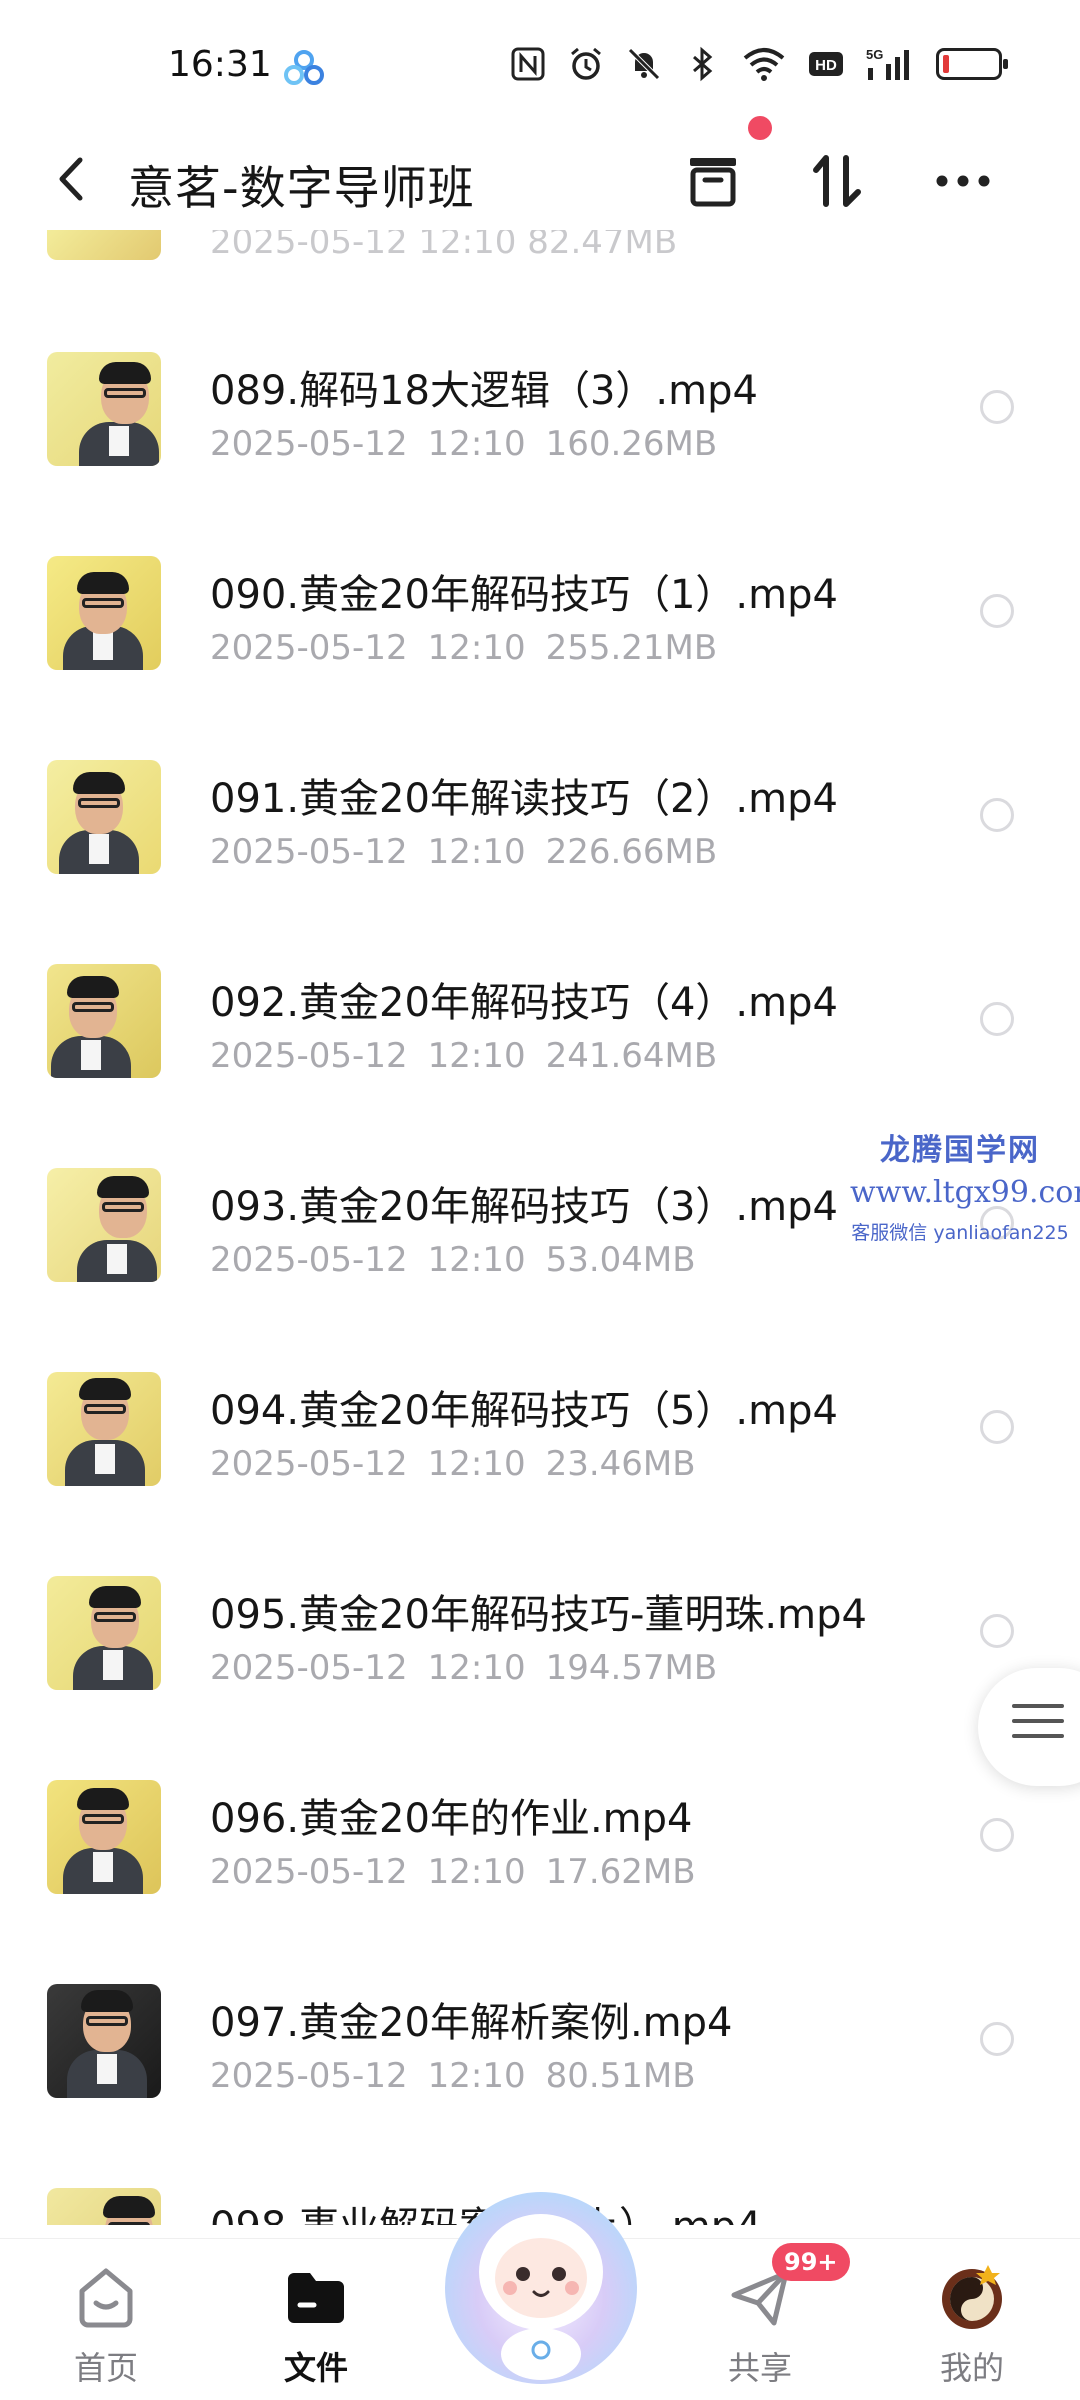 The height and width of the screenshot is (2400, 1080). I want to click on file-name: 090.黄金20年解码技巧（1）.mp4, so click(524, 595).